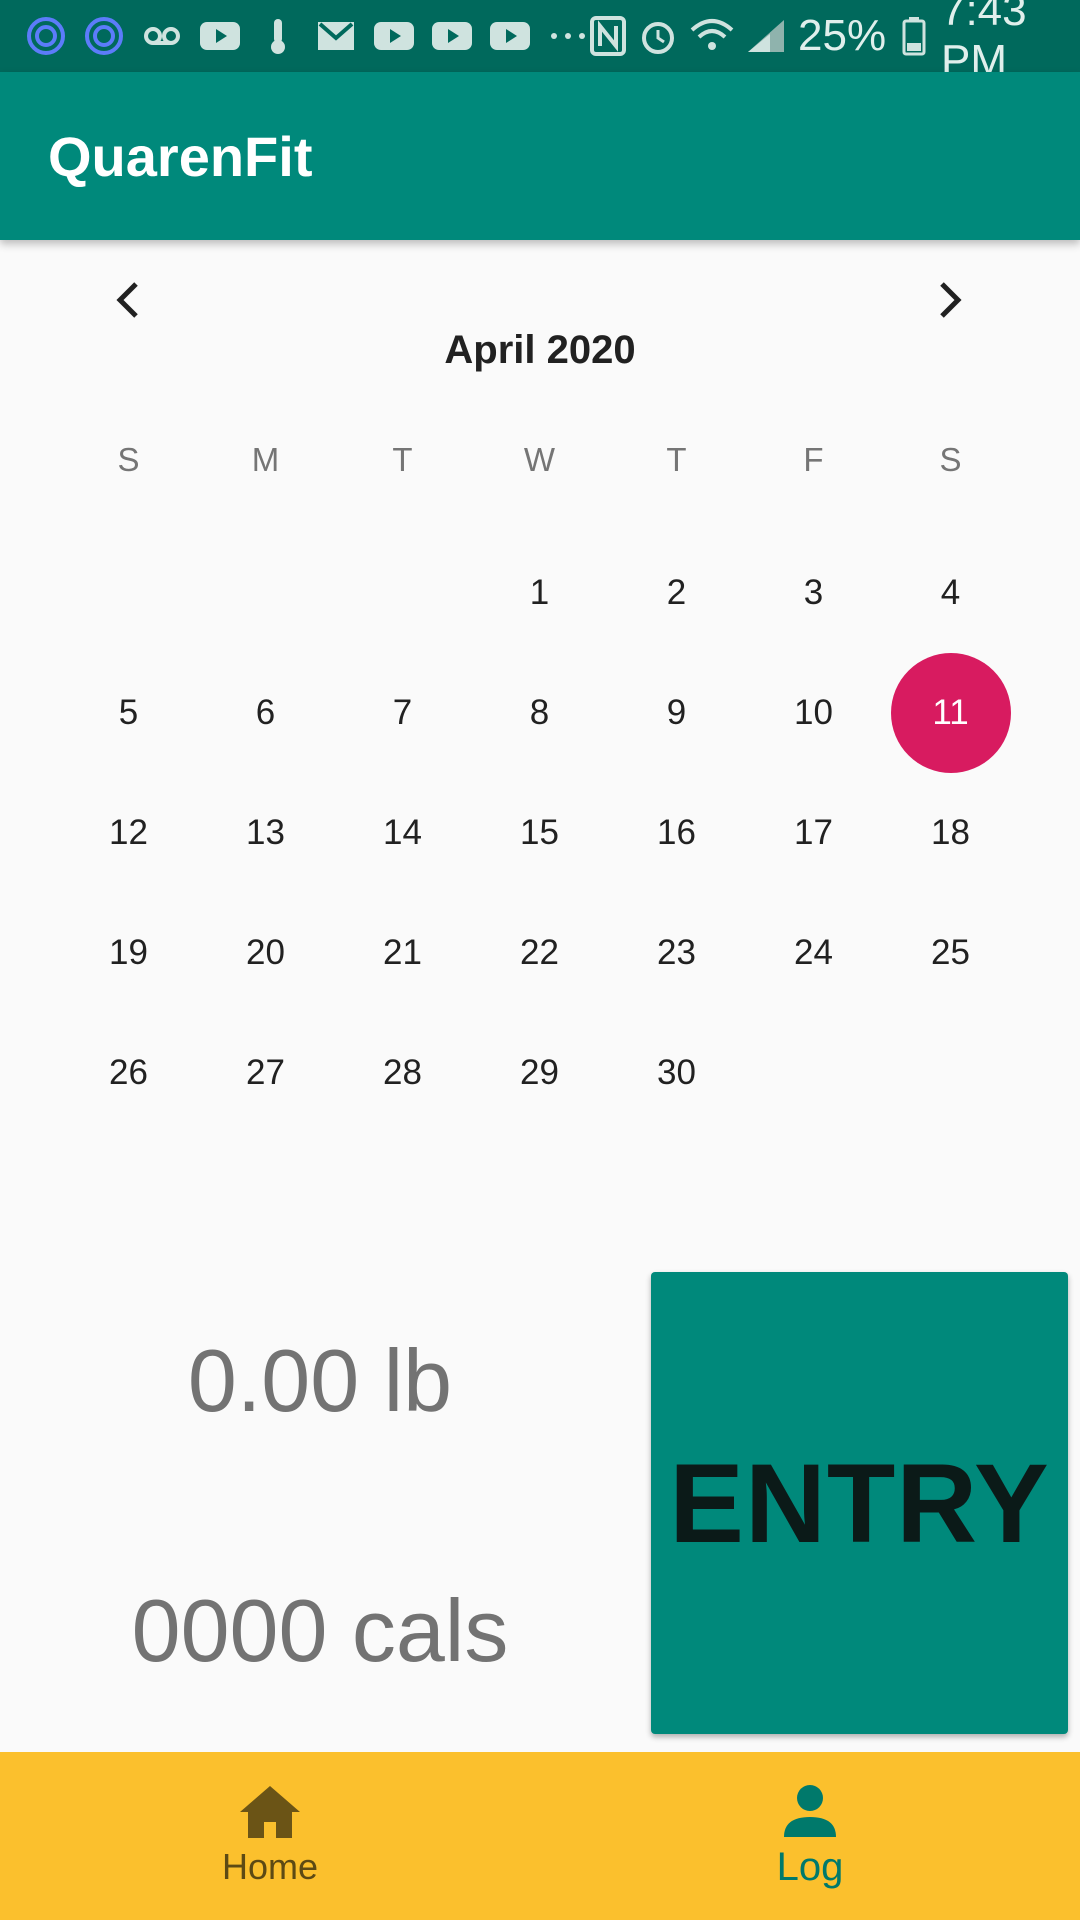 The height and width of the screenshot is (1920, 1080). I want to click on day-number: 29, so click(539, 1072).